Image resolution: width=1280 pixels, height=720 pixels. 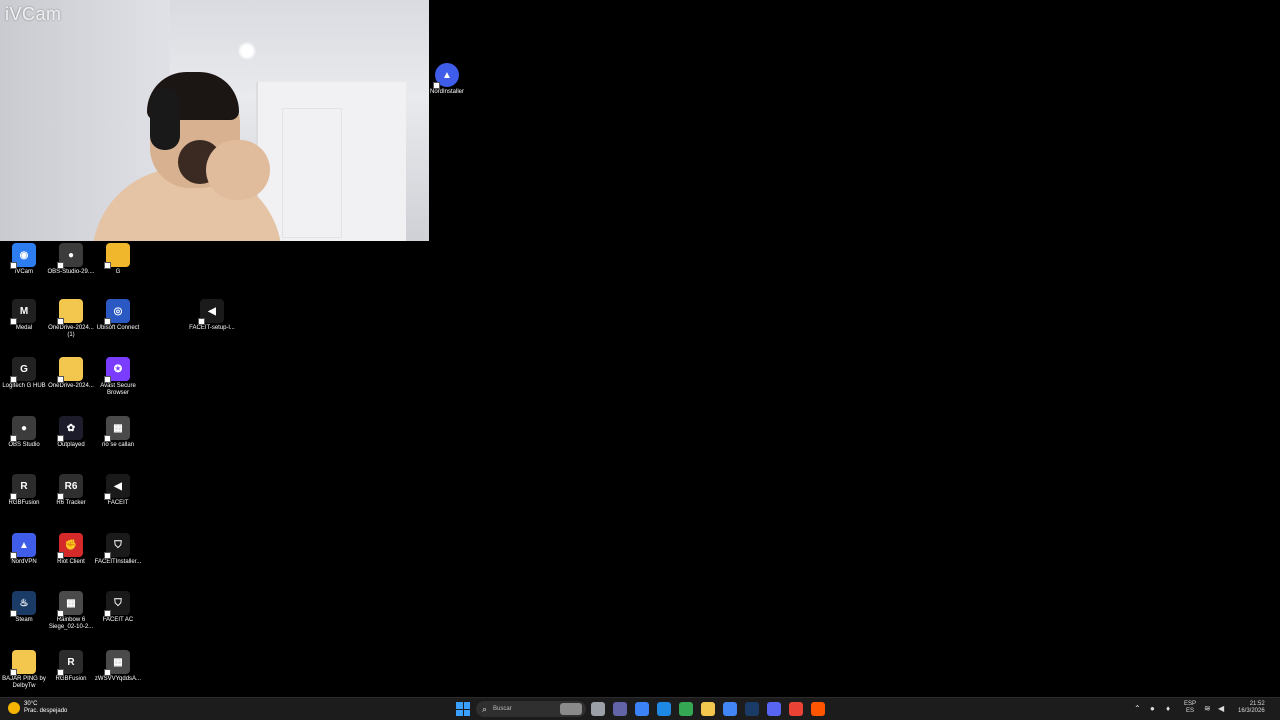 What do you see at coordinates (1207, 708) in the screenshot?
I see `wifi-icon: ≋` at bounding box center [1207, 708].